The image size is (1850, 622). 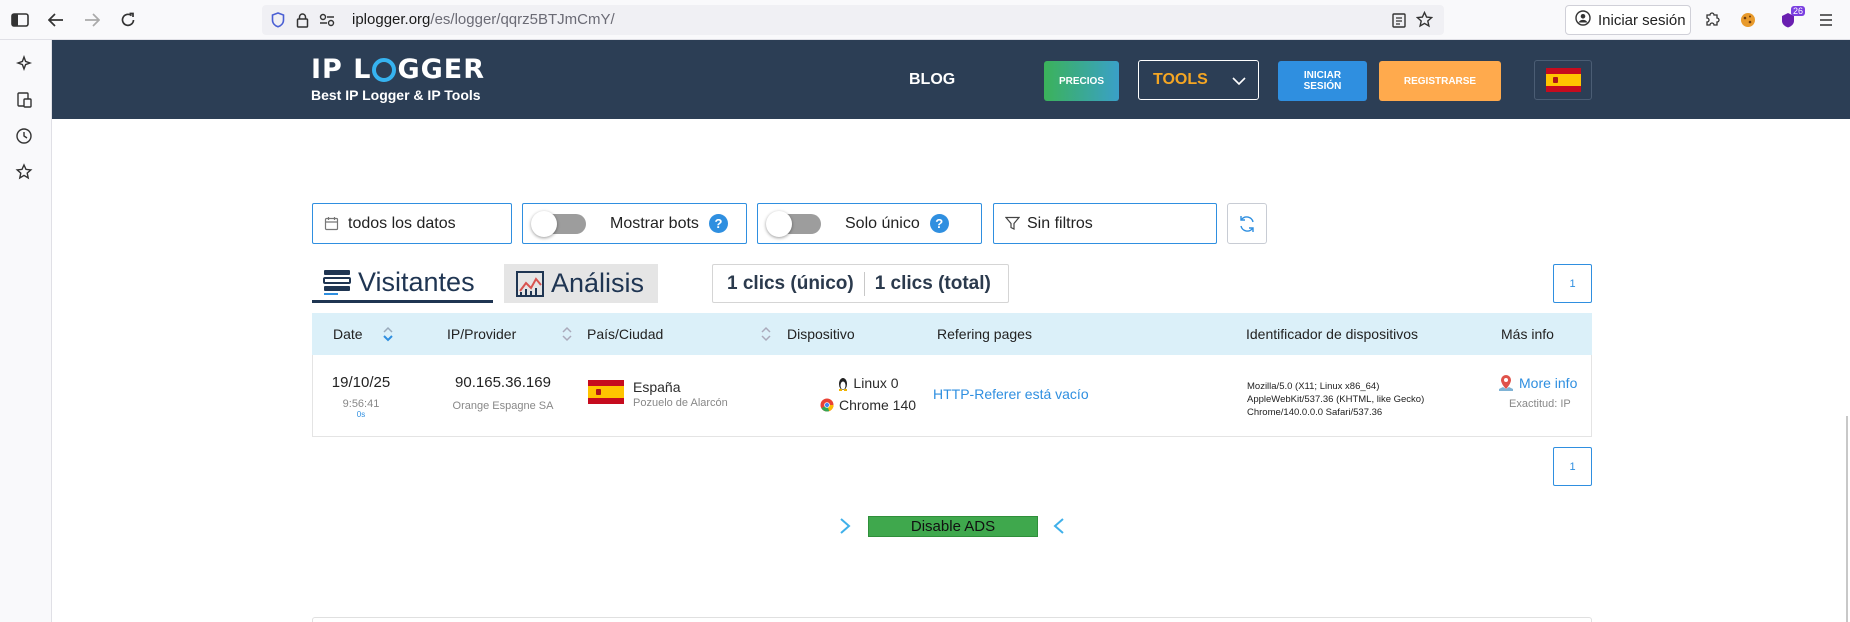 I want to click on sidebar-toggle-icon, so click(x=20, y=20).